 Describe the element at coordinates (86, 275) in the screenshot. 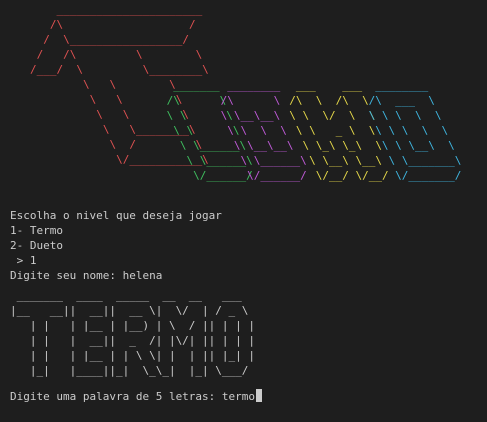

I see `name-prompt: Digite seu nome: helena` at that location.